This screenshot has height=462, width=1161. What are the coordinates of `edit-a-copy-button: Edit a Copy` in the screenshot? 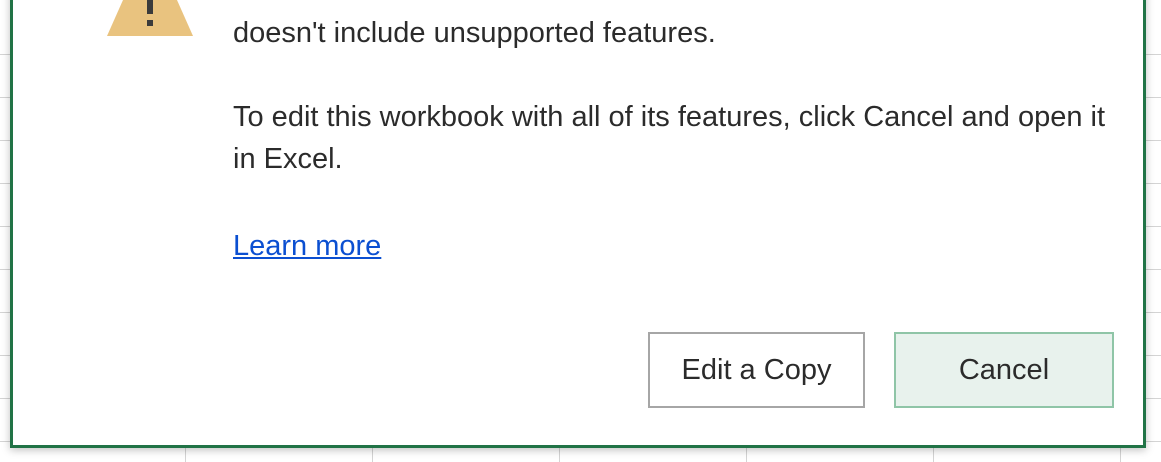 It's located at (756, 370).